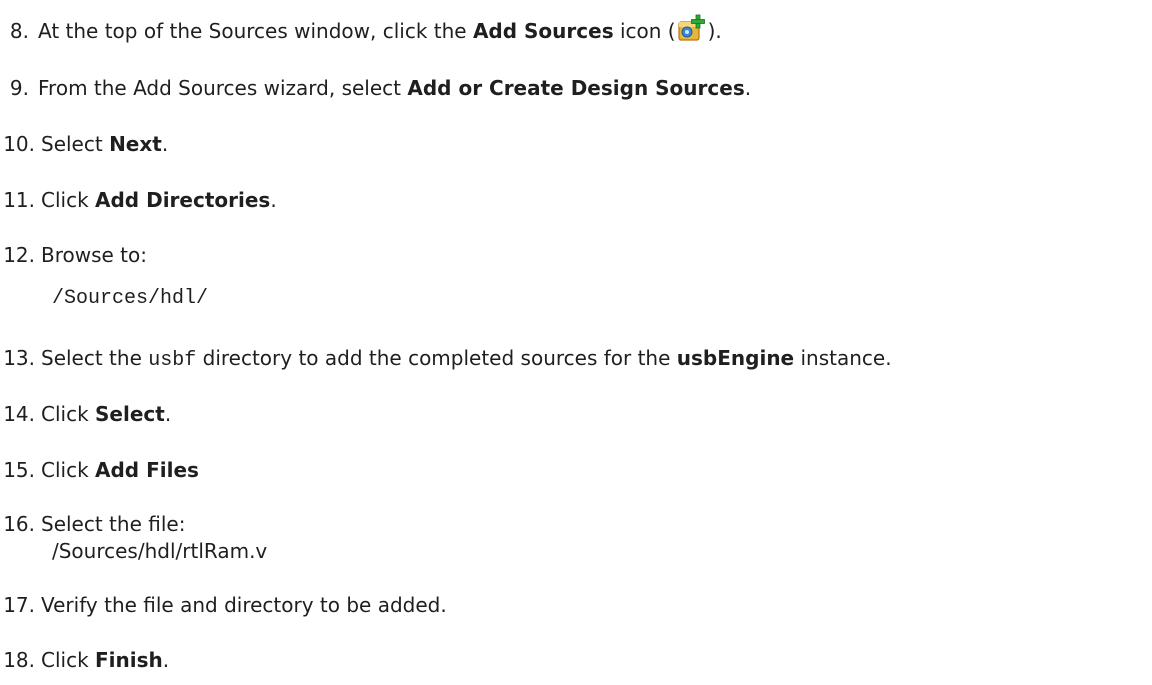 The width and height of the screenshot is (1152, 685). Describe the element at coordinates (644, 31) in the screenshot. I see `step-text-mid: icon (` at that location.